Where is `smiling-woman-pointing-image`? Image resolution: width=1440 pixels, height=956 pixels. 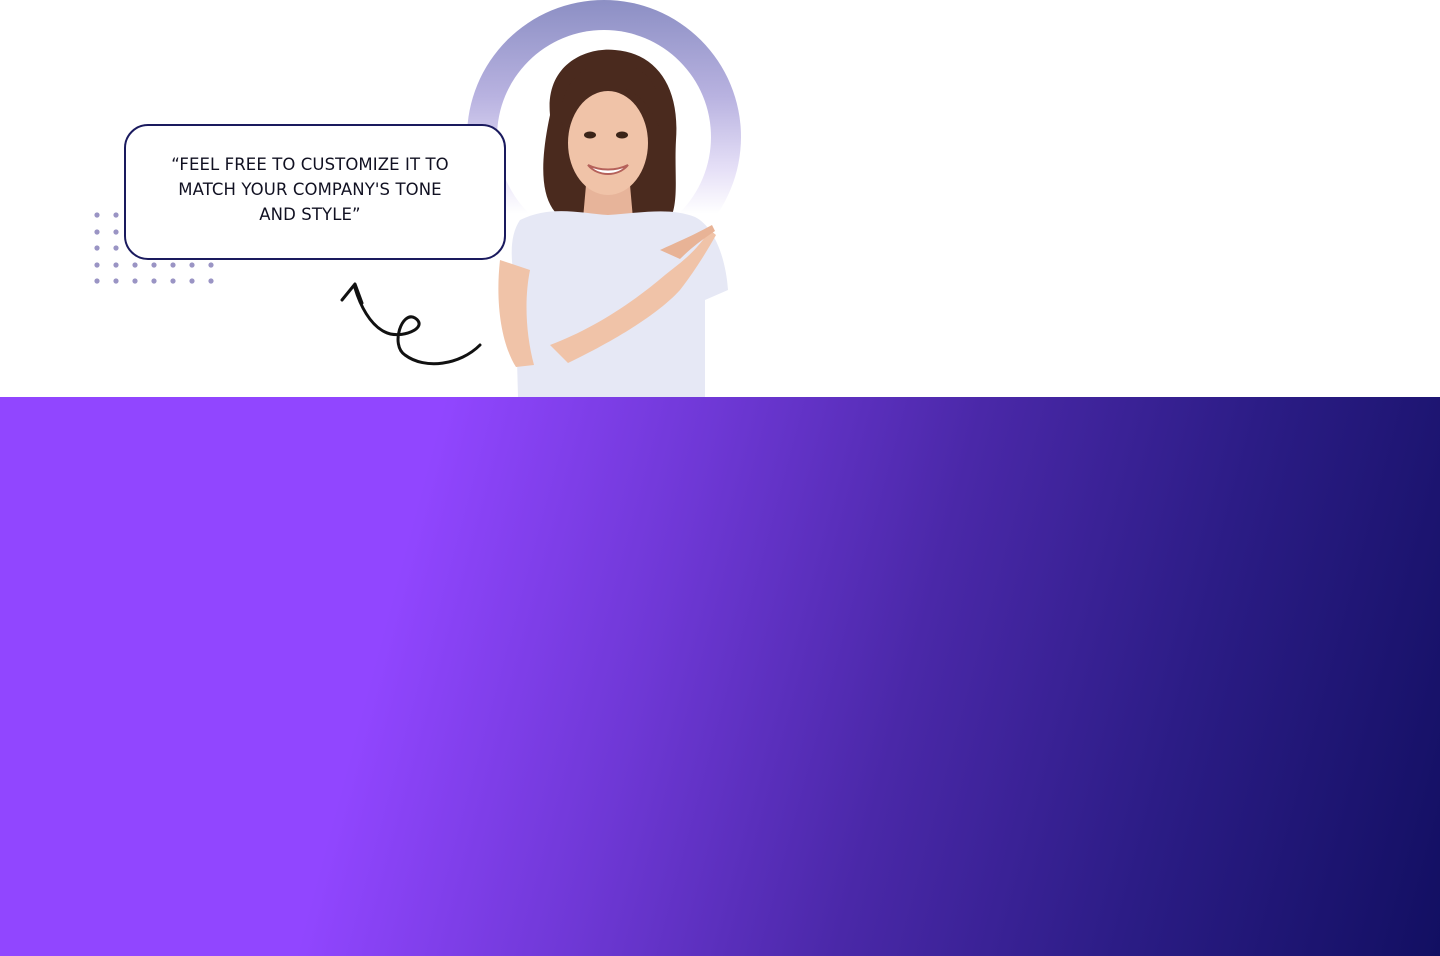 smiling-woman-pointing-image is located at coordinates (613, 223).